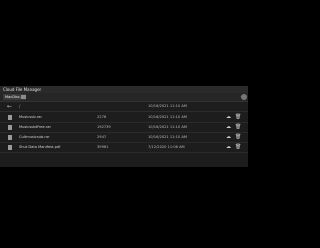  Describe the element at coordinates (22, 89) in the screenshot. I see `window-title: Cloud File Manager` at that location.